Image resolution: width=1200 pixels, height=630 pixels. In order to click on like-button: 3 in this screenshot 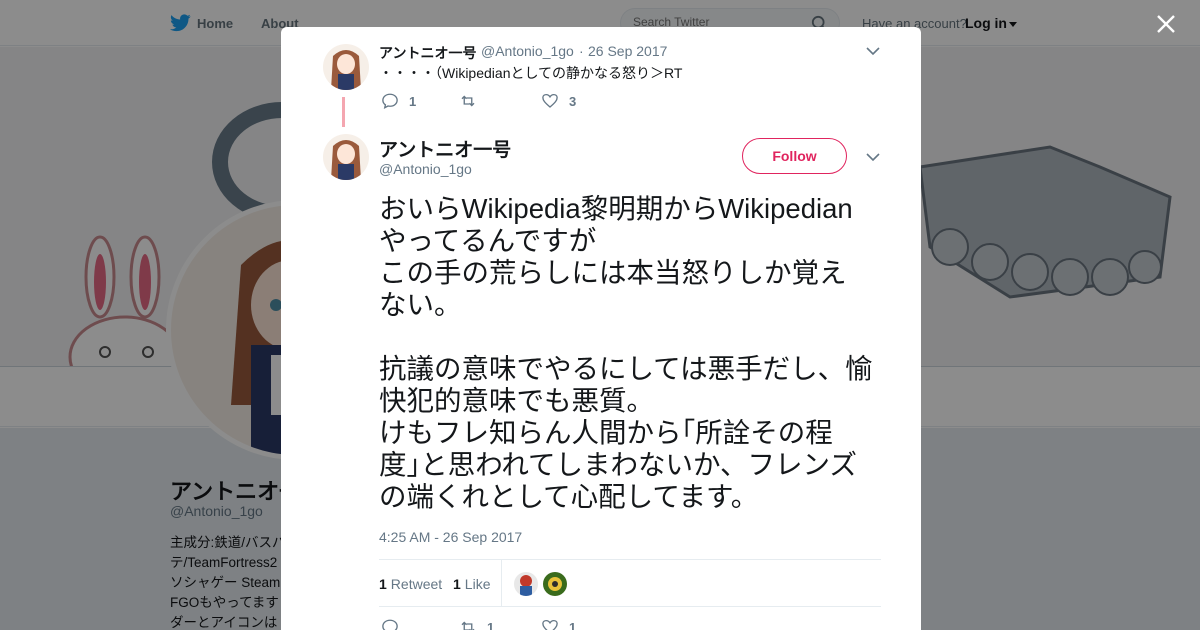, I will do `click(558, 101)`.